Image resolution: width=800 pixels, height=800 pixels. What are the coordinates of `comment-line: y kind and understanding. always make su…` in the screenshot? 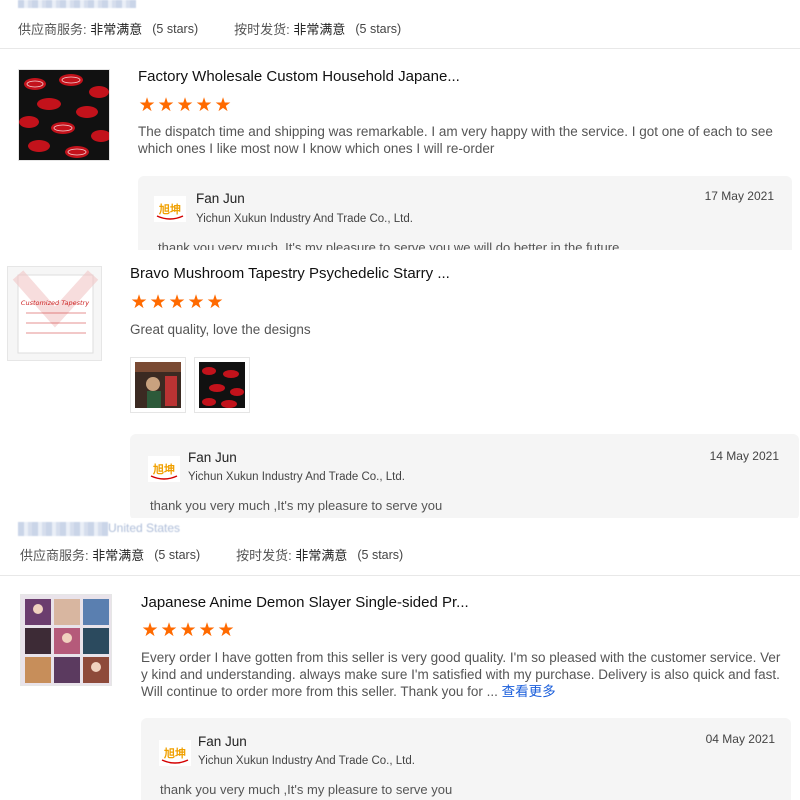 It's located at (460, 674).